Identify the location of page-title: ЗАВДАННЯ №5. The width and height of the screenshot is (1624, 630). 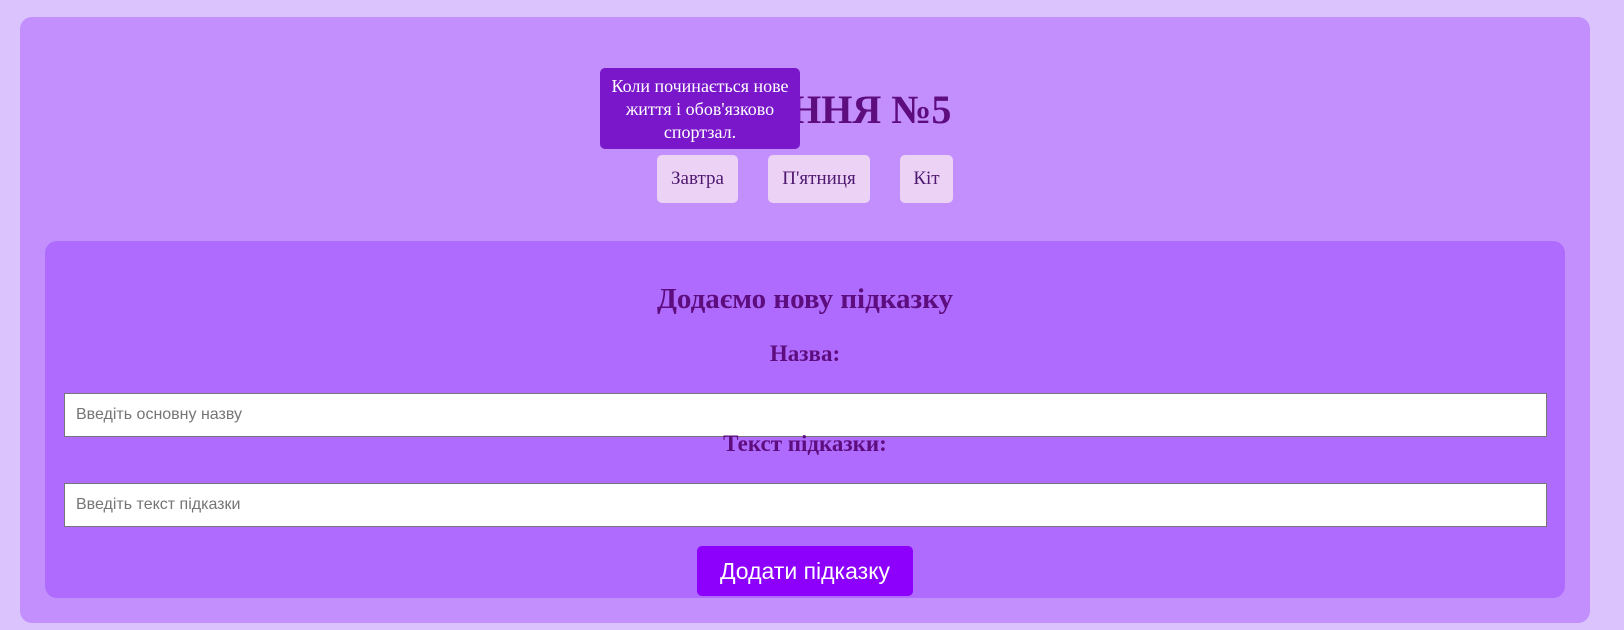
(805, 109).